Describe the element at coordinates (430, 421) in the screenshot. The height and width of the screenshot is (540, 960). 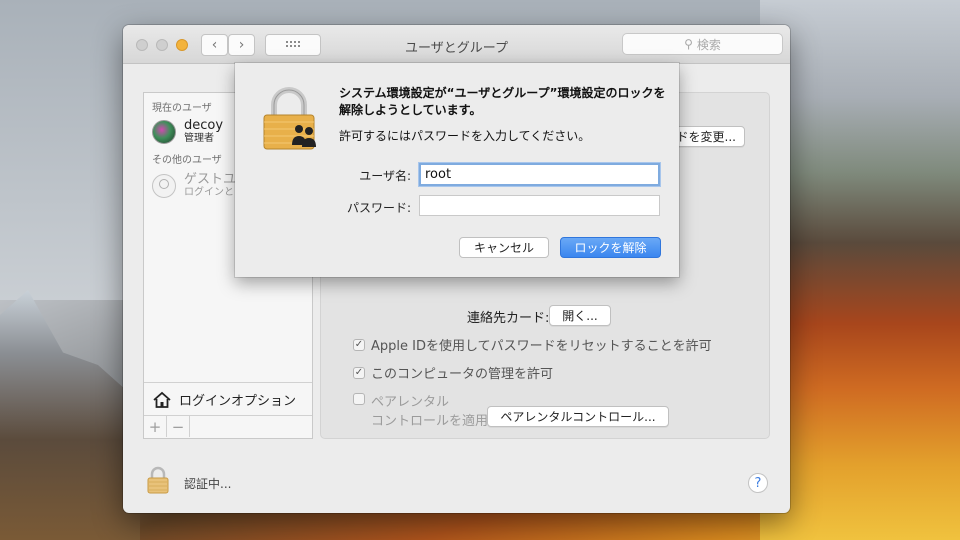
I see `parental-label-line2: コントロールを適用` at that location.